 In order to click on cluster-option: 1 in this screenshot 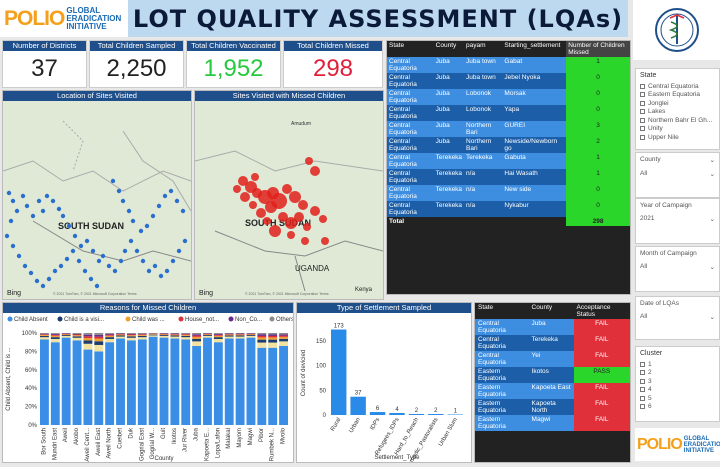, I will do `click(677, 364)`.